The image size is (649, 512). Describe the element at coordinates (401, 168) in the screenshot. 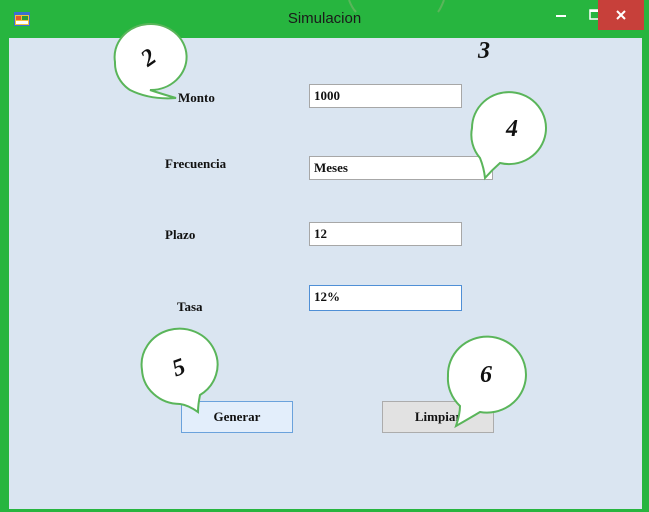

I see `frecuencia-select: Meses` at that location.